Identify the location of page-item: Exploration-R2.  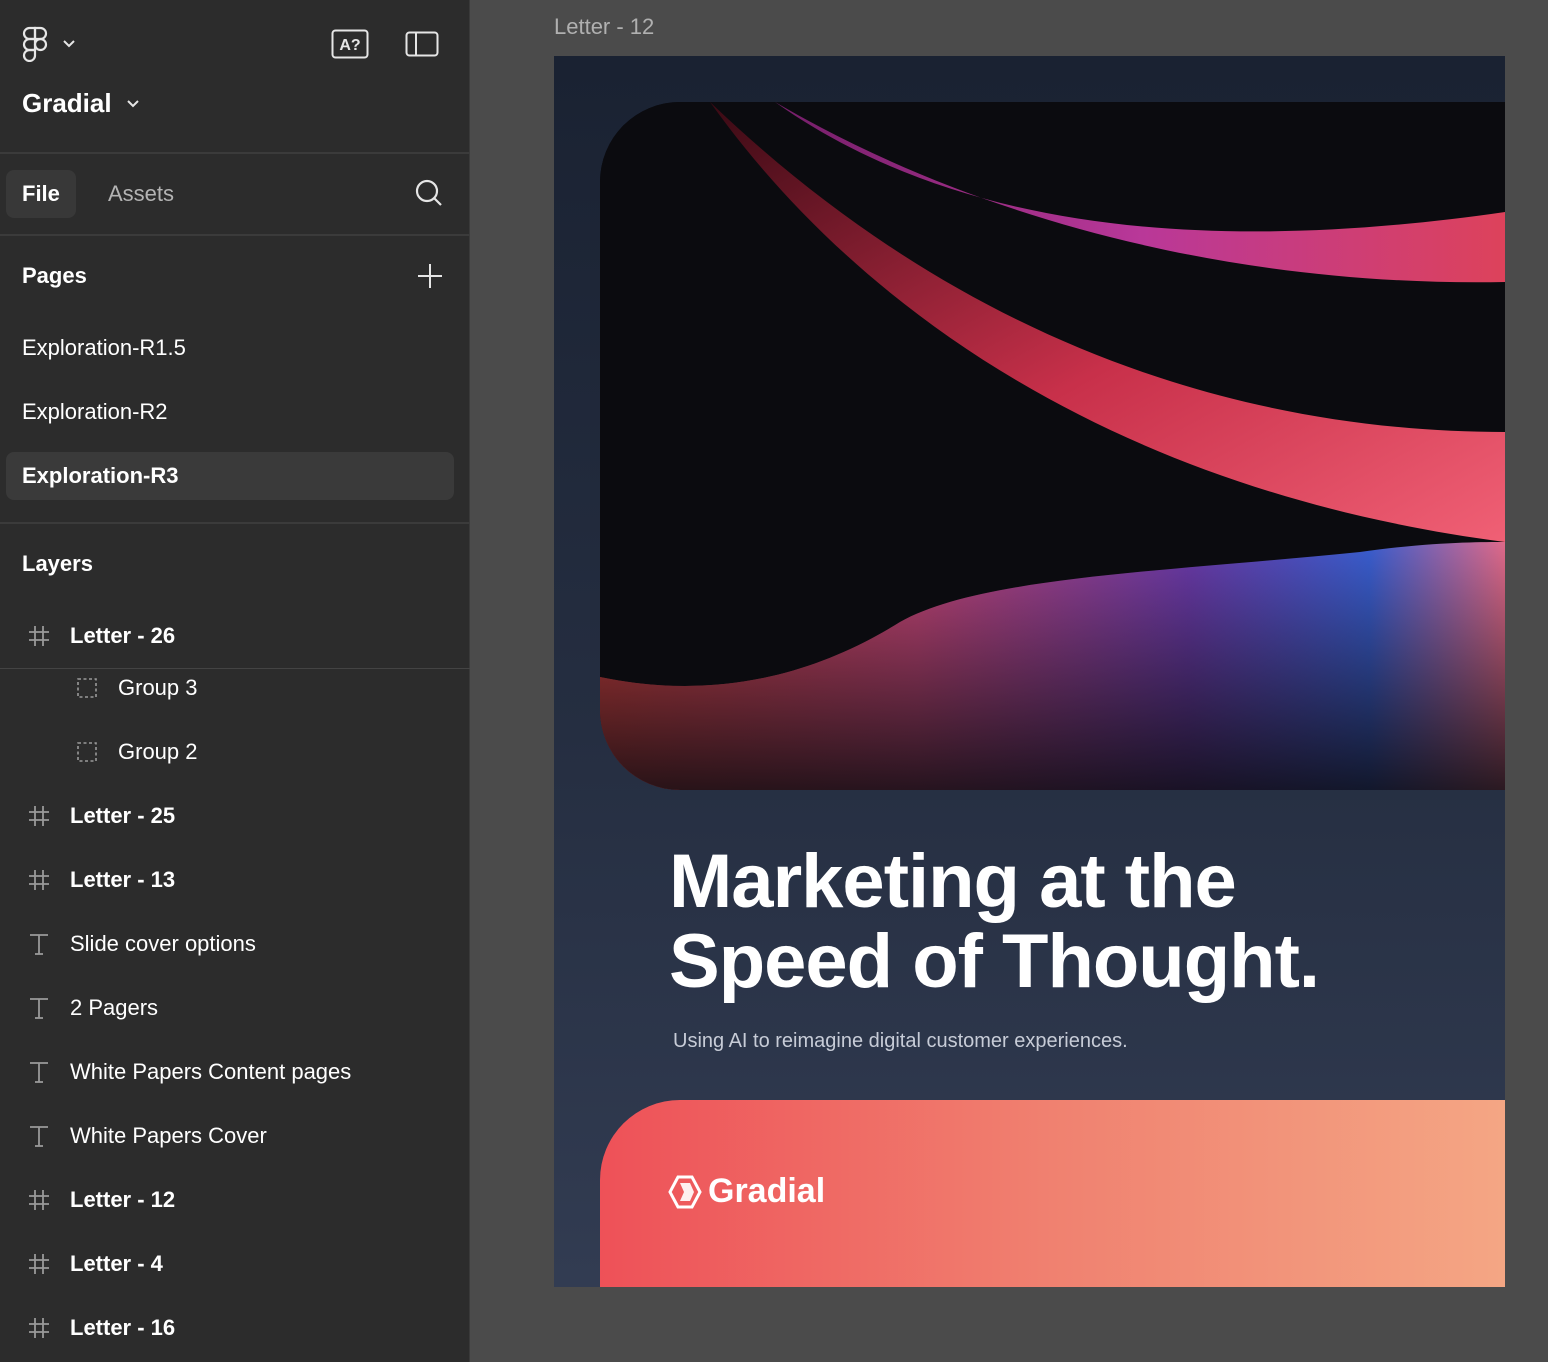
(230, 412).